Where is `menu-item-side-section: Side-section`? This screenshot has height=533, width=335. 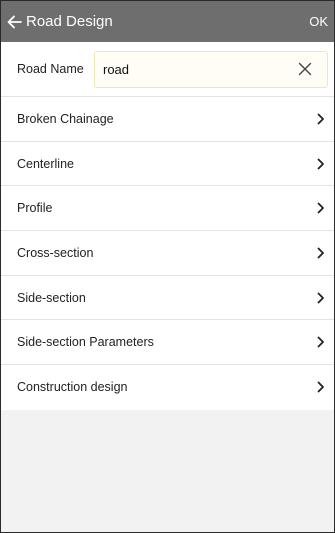
menu-item-side-section: Side-section is located at coordinates (167, 298).